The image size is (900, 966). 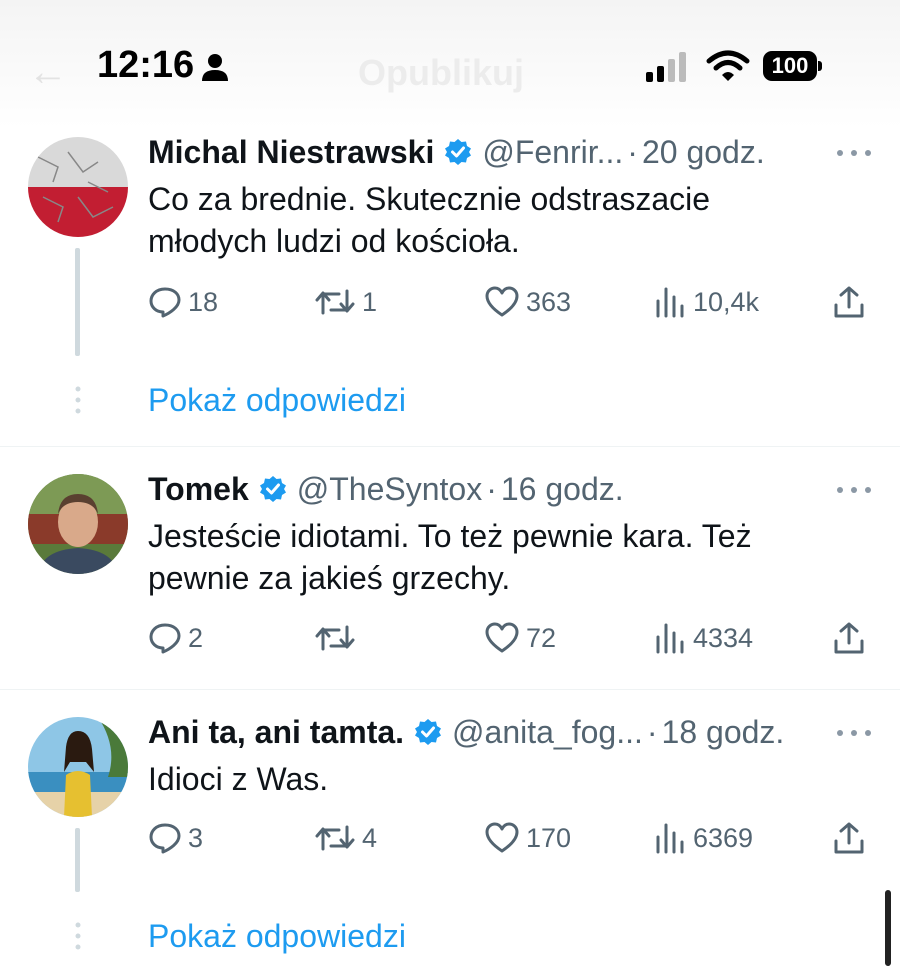 What do you see at coordinates (728, 65) in the screenshot?
I see `wifi-icon` at bounding box center [728, 65].